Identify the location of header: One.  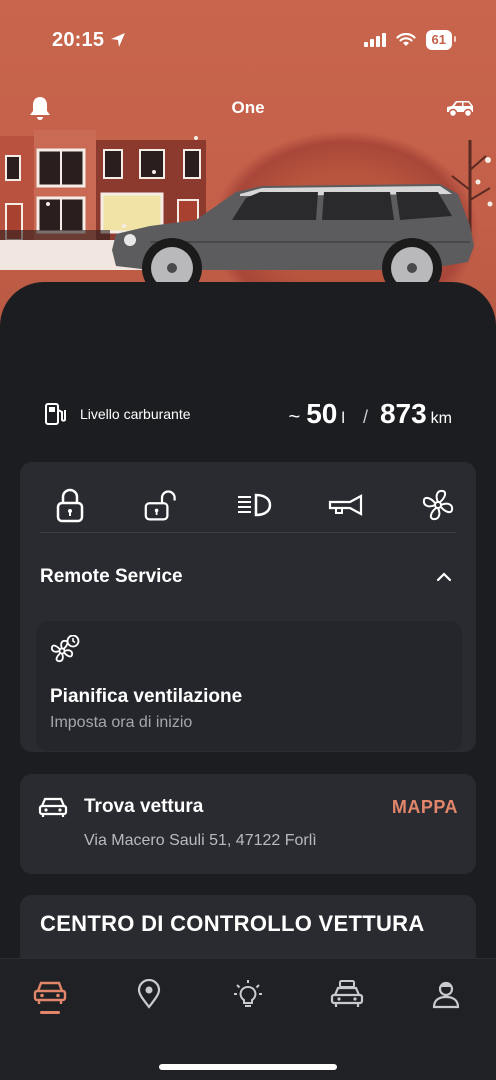
(248, 108).